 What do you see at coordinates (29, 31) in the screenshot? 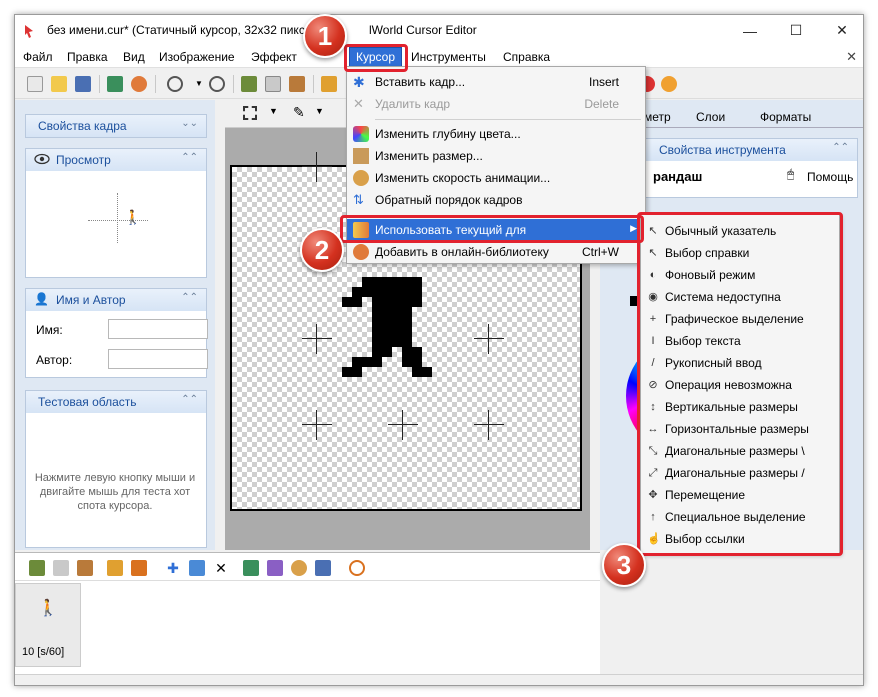
I see `app-icon` at bounding box center [29, 31].